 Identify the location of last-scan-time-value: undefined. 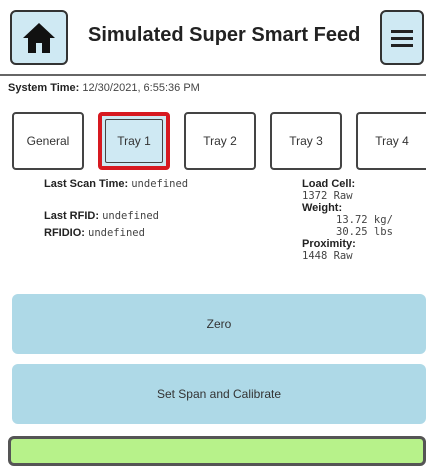
(160, 184).